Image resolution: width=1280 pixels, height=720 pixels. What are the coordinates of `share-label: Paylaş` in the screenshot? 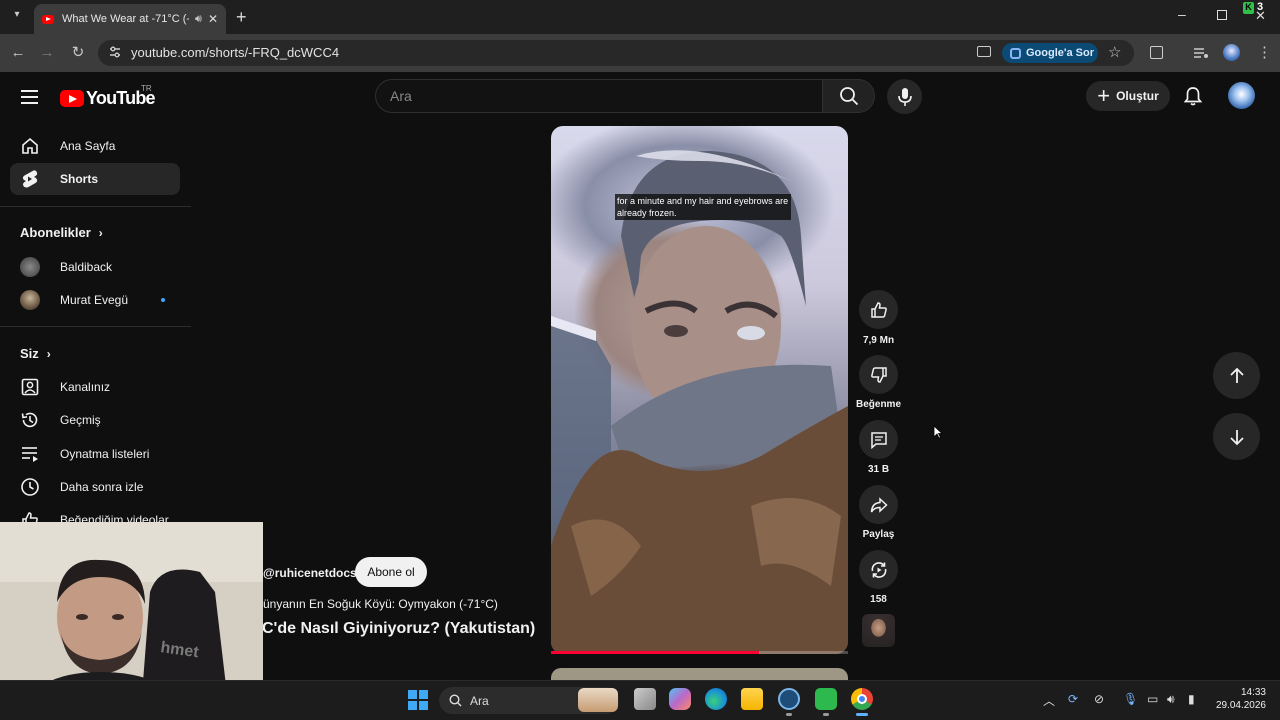 It's located at (878, 534).